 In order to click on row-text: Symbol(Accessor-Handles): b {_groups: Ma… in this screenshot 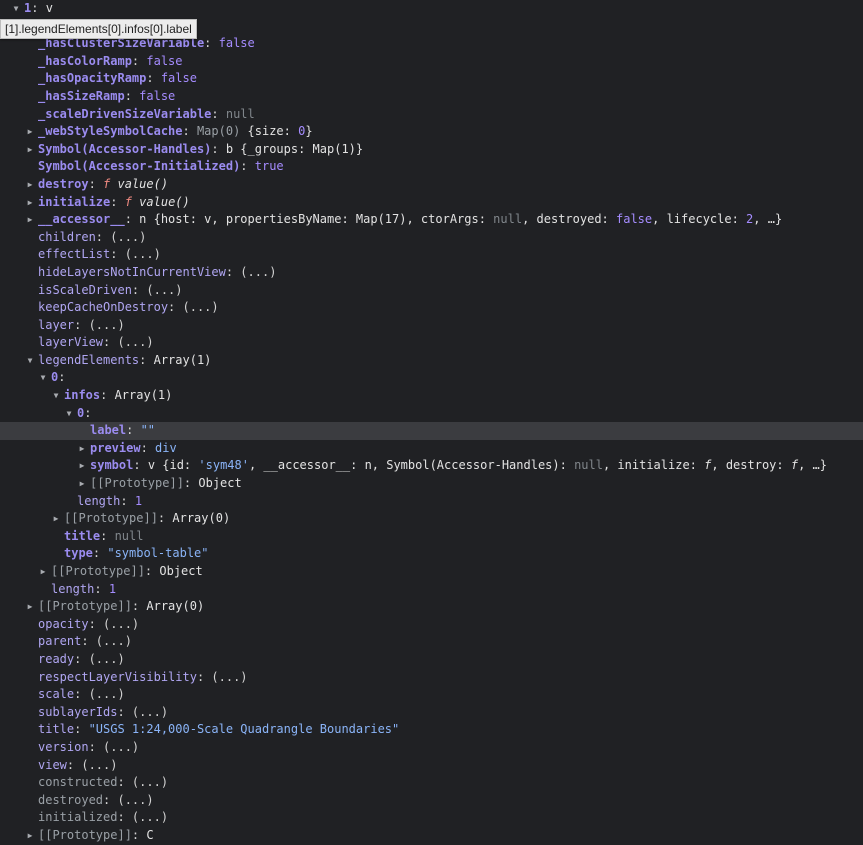, I will do `click(200, 150)`.